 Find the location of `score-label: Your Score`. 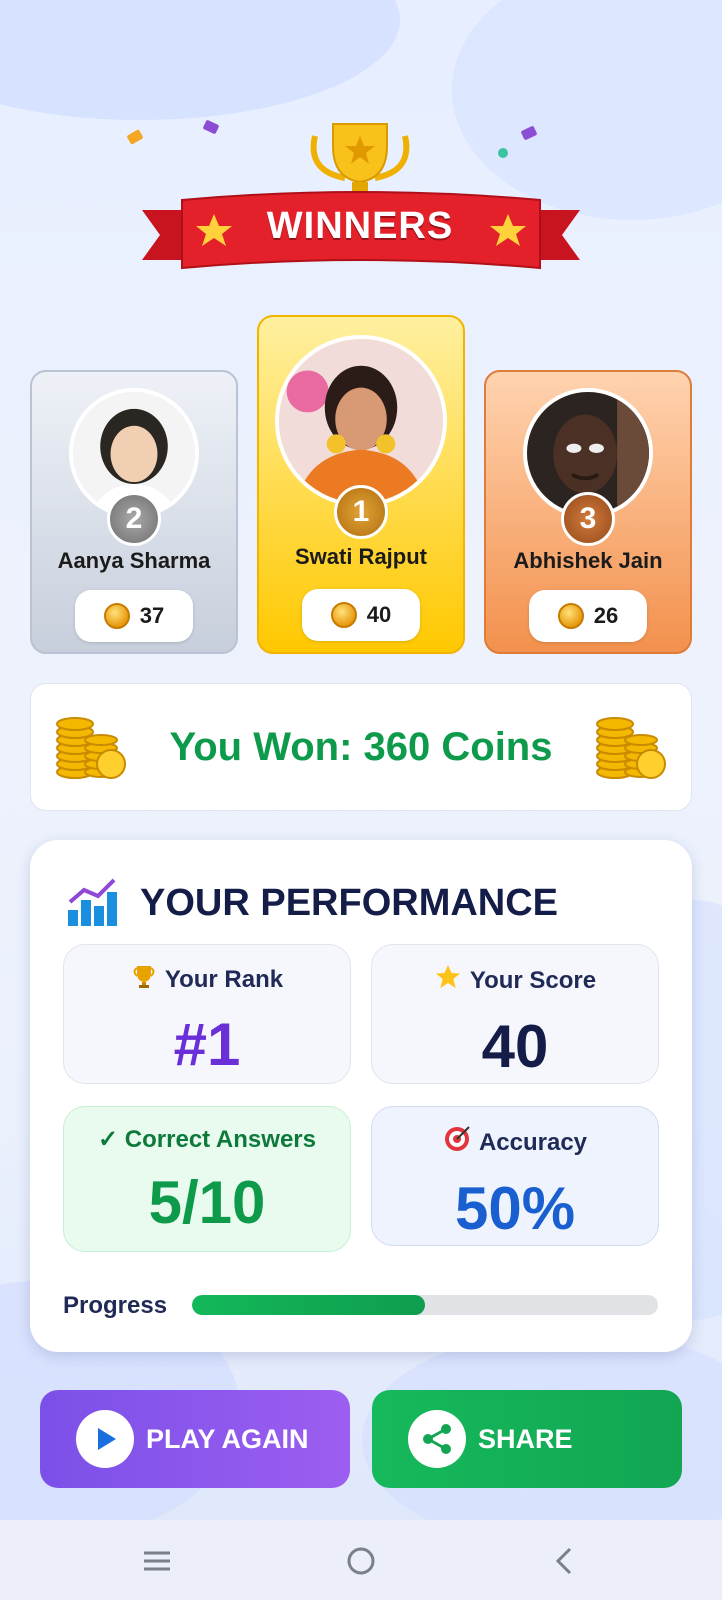

score-label: Your Score is located at coordinates (533, 980).